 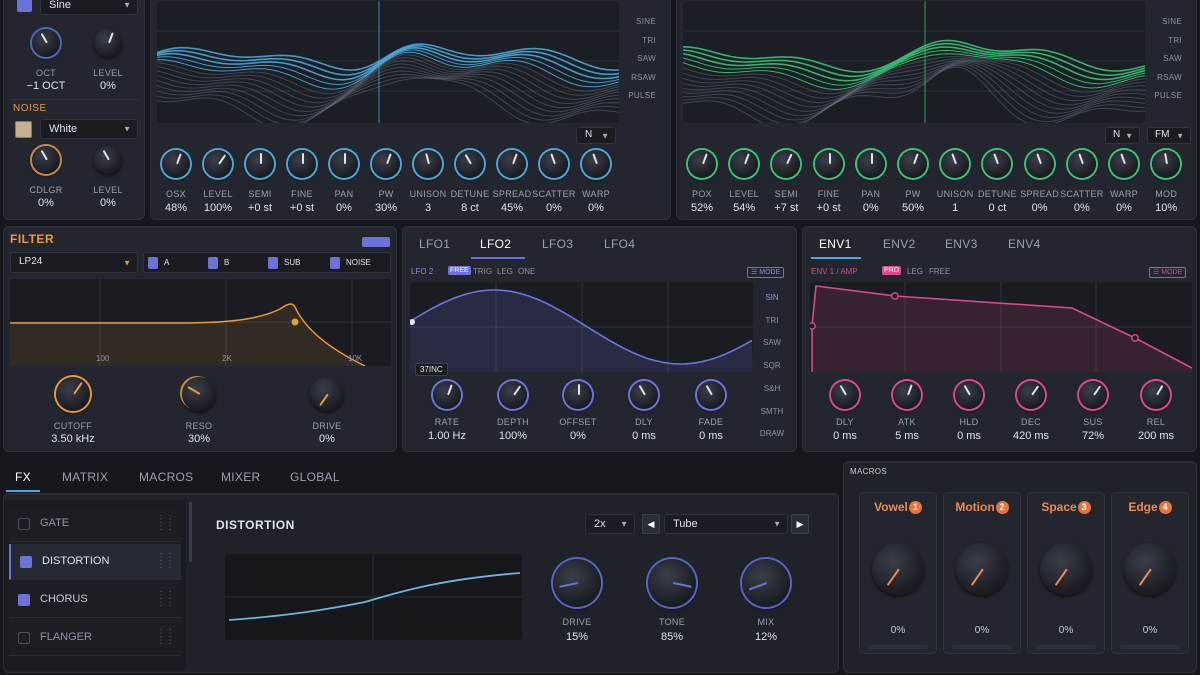 I want to click on osc-b-wavetable-display, so click(x=914, y=62).